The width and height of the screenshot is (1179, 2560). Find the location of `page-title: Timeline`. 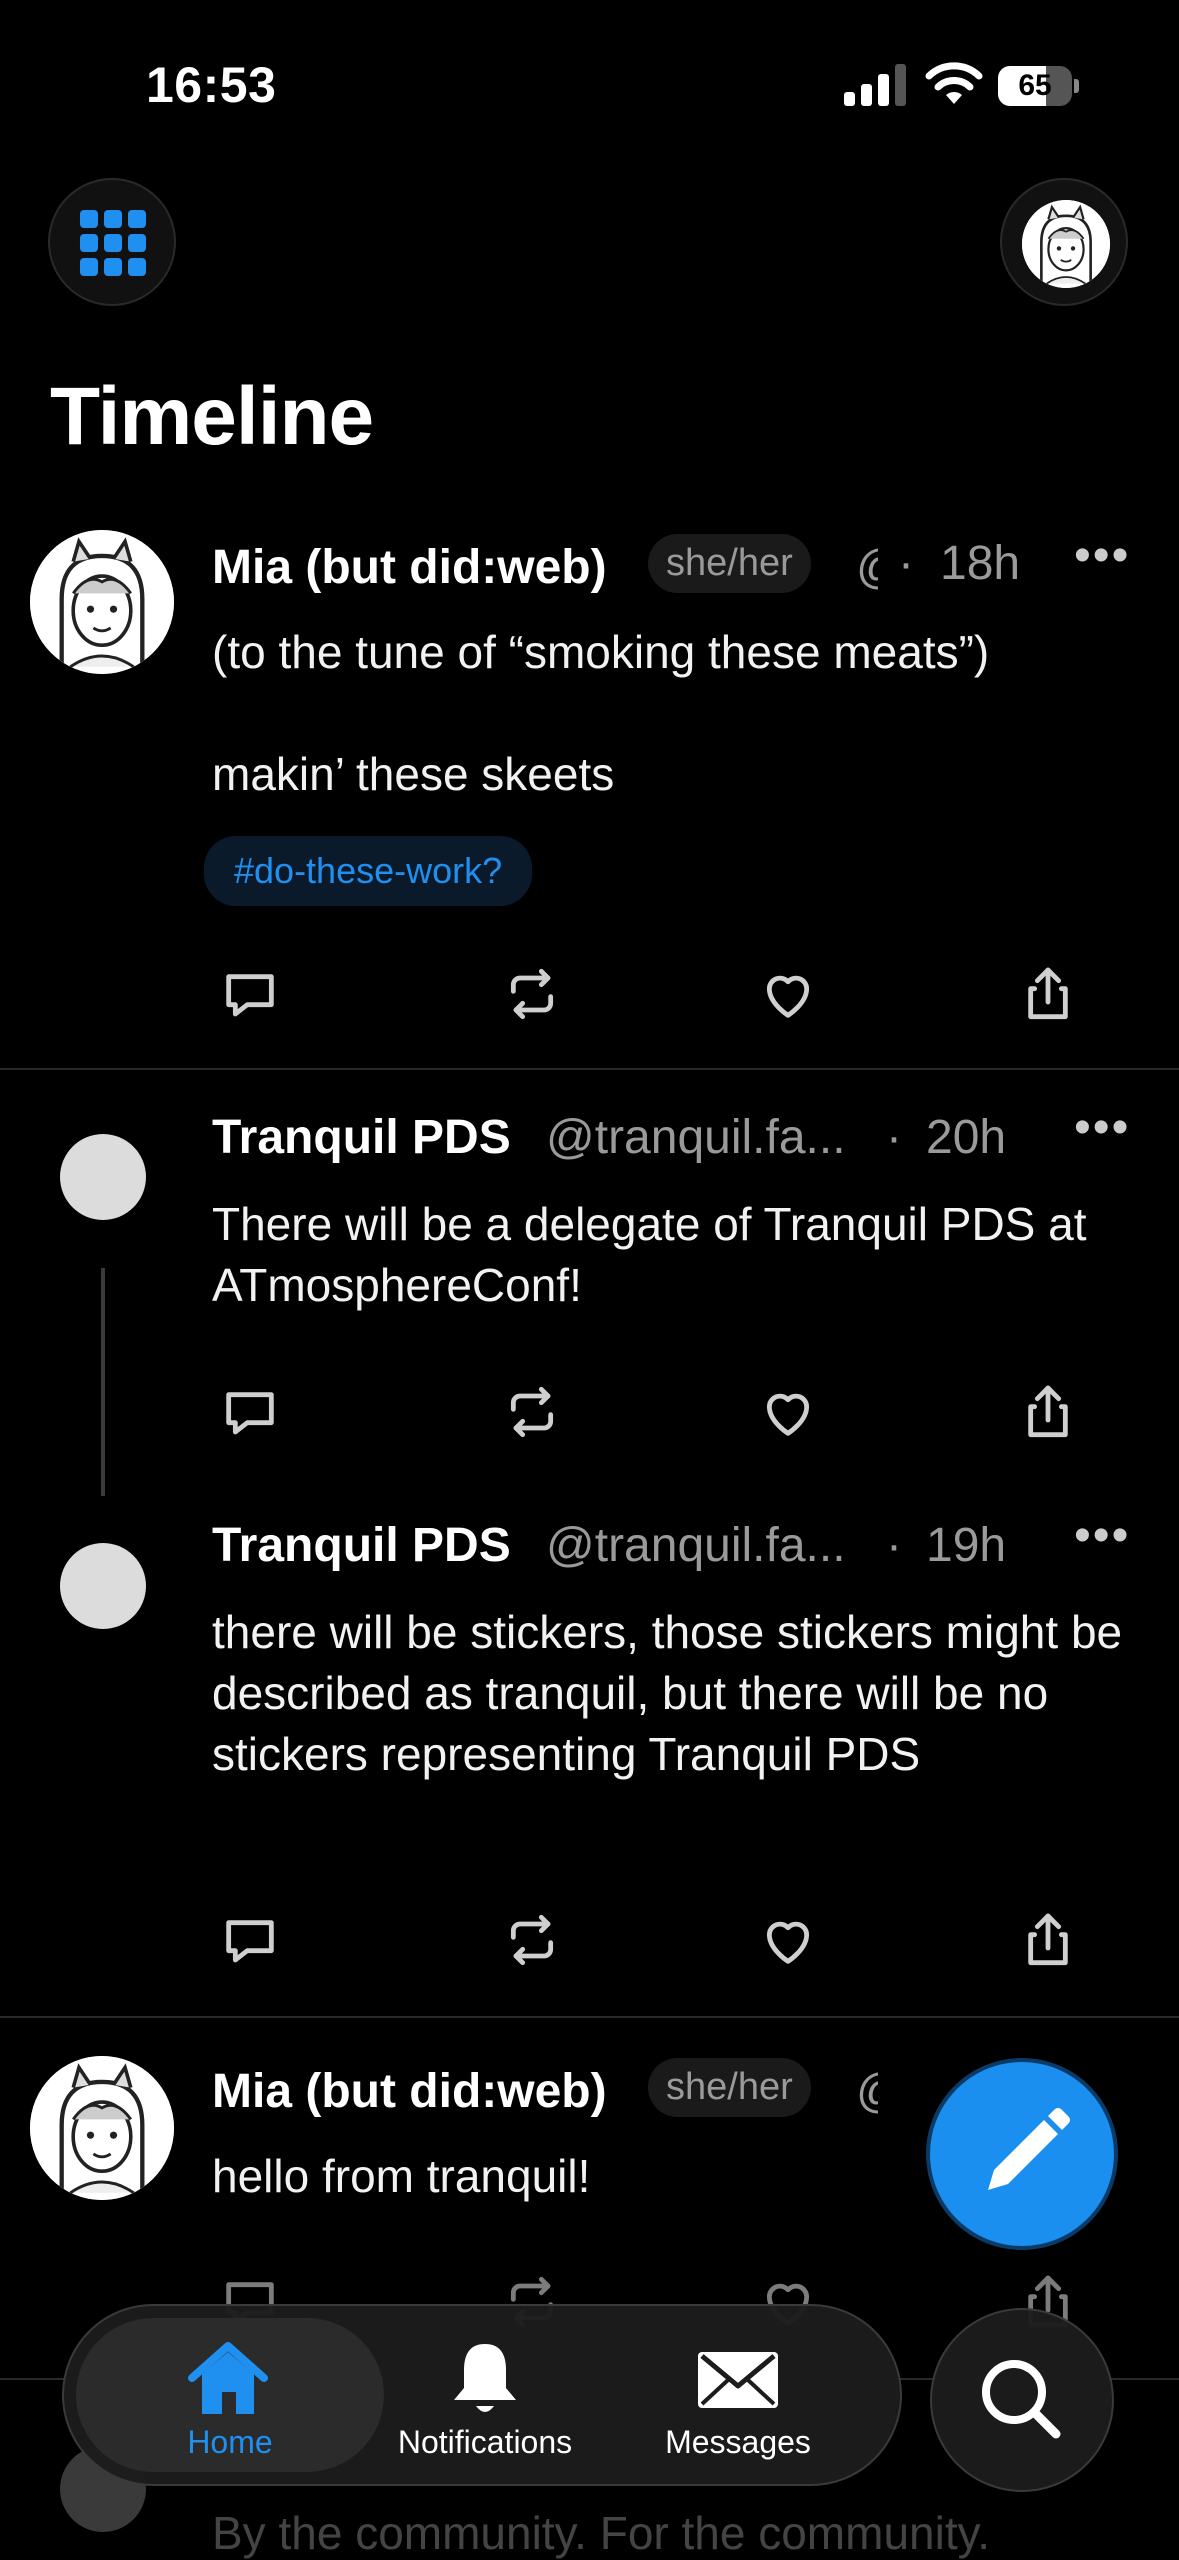

page-title: Timeline is located at coordinates (212, 416).